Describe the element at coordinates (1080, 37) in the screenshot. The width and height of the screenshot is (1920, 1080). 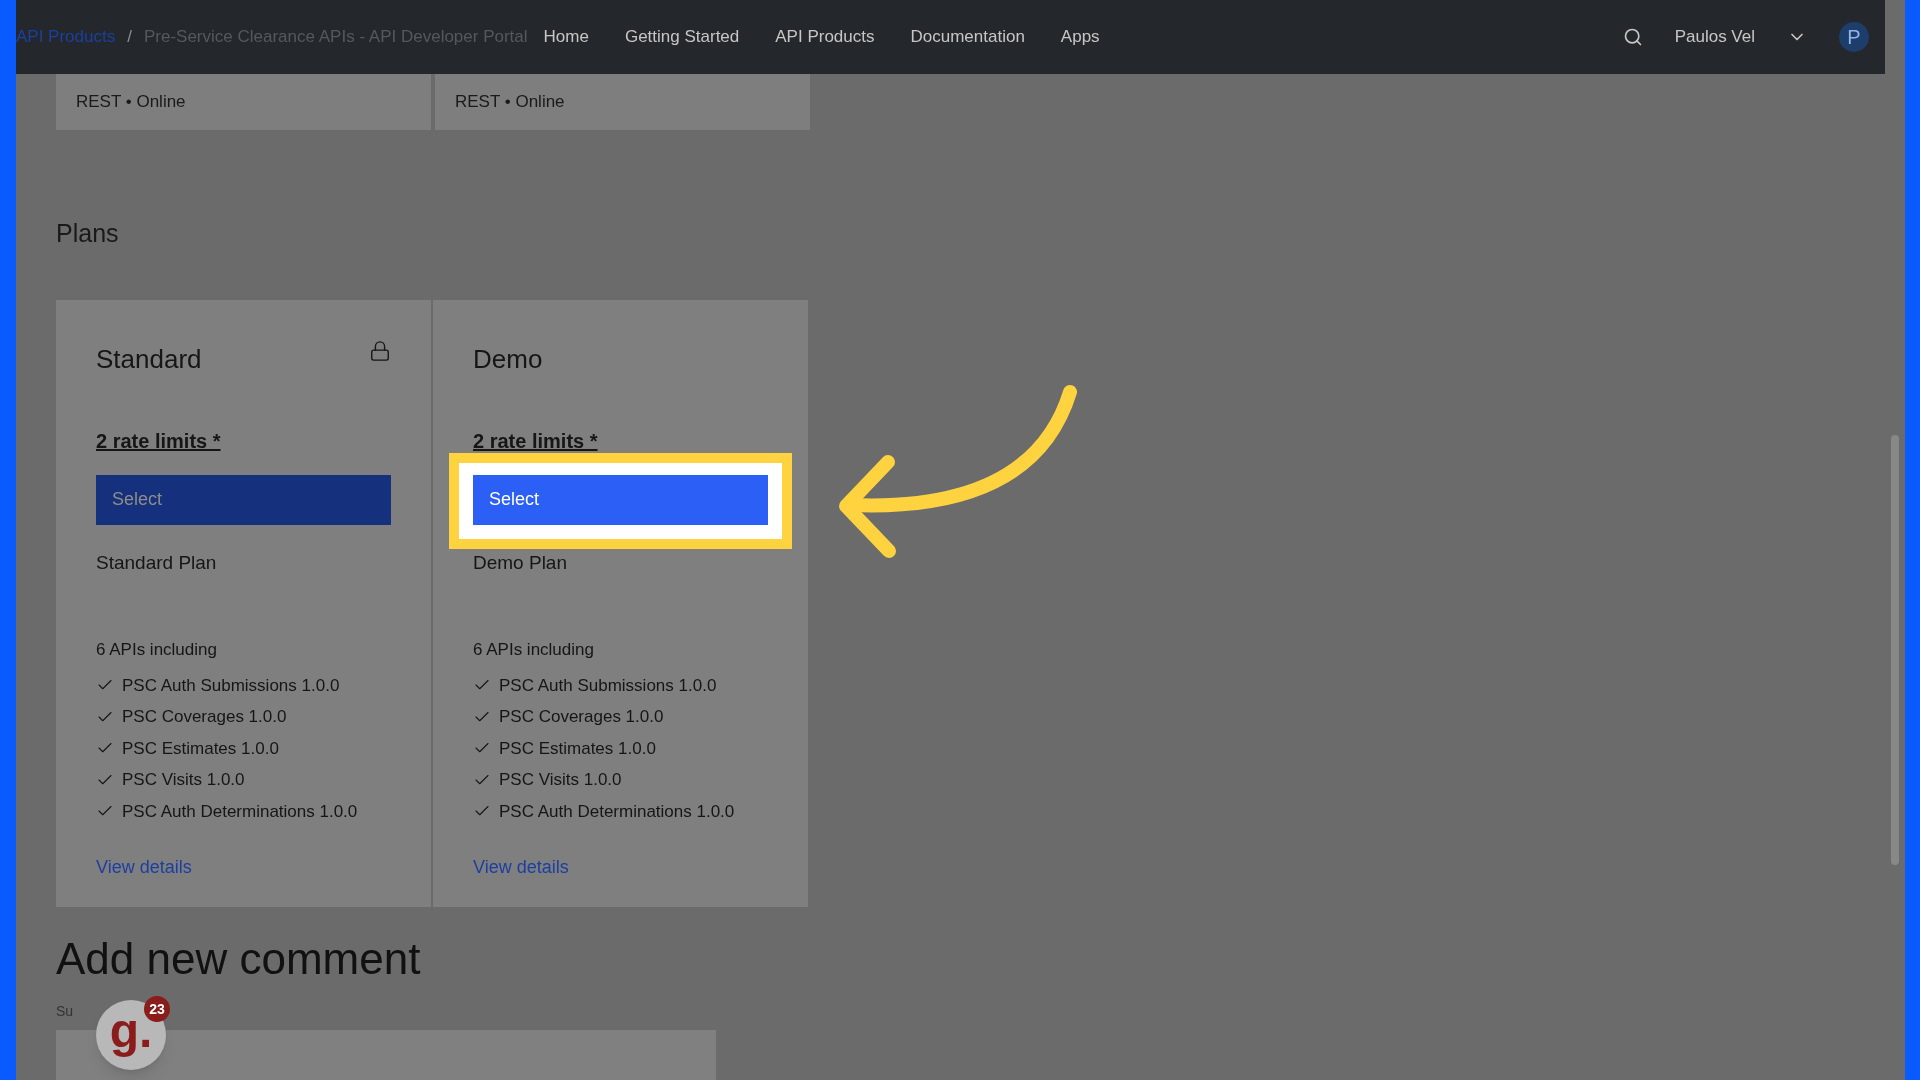
I see `nav-link: Apps` at that location.